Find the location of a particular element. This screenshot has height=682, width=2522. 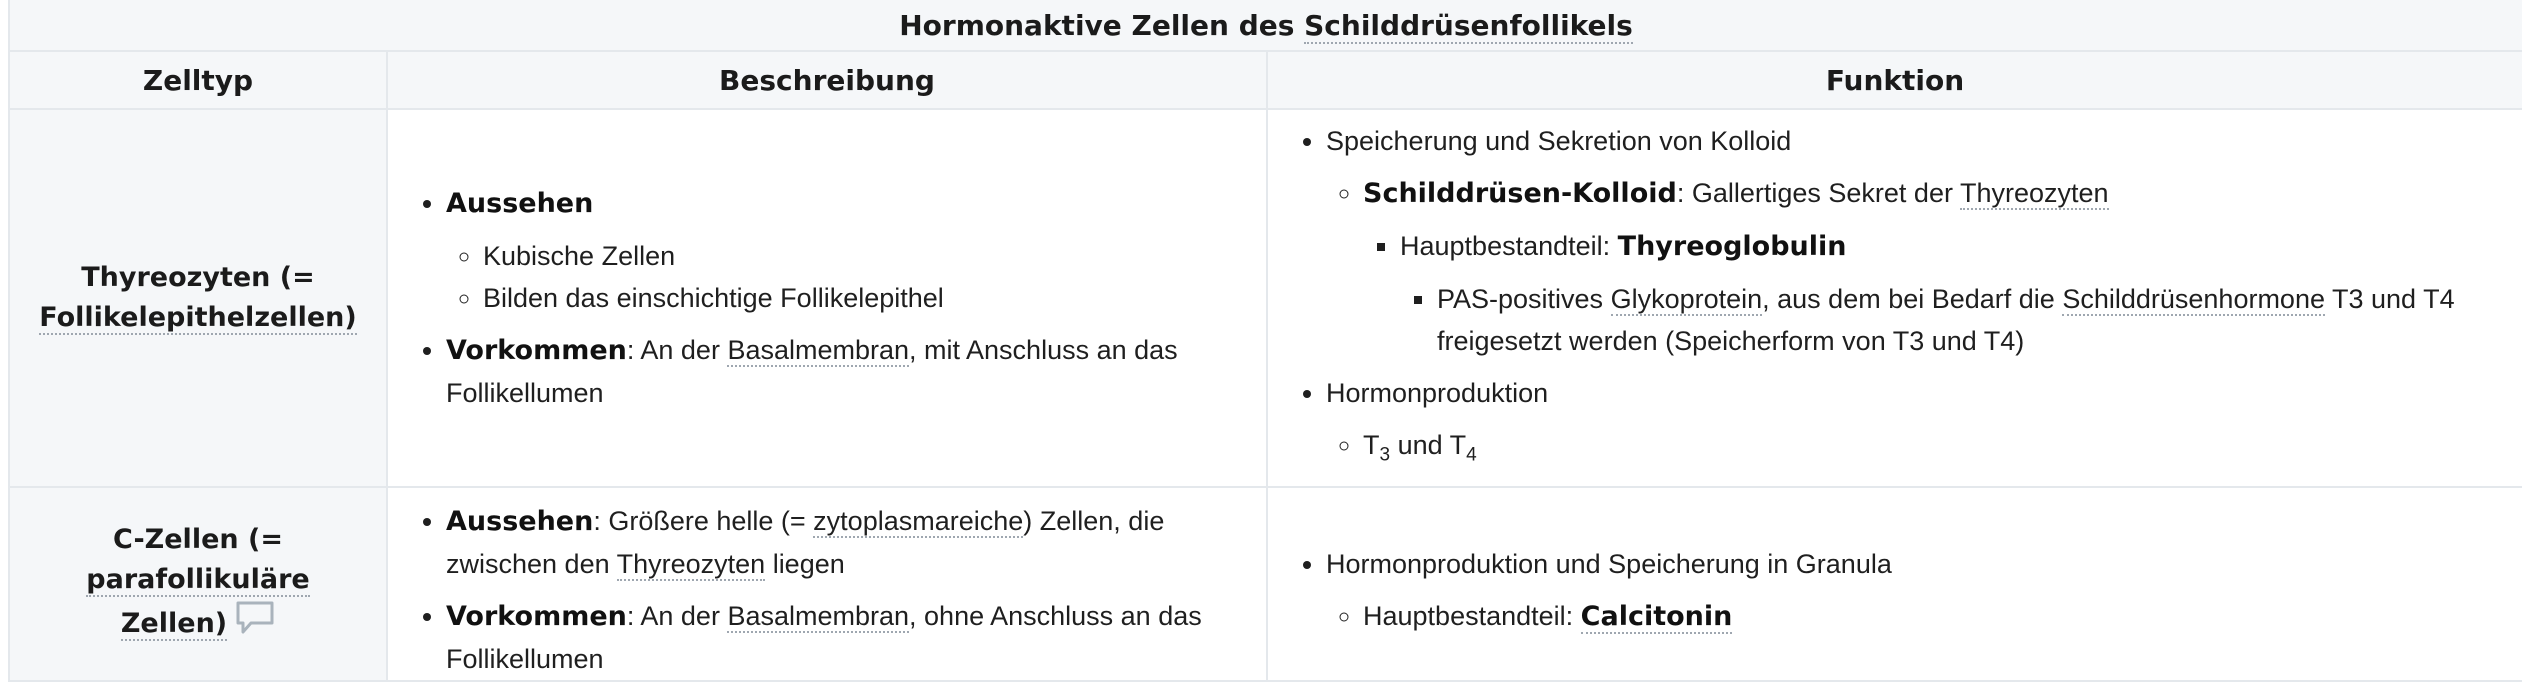

text-fragment: PAS-positives is located at coordinates (1524, 298).